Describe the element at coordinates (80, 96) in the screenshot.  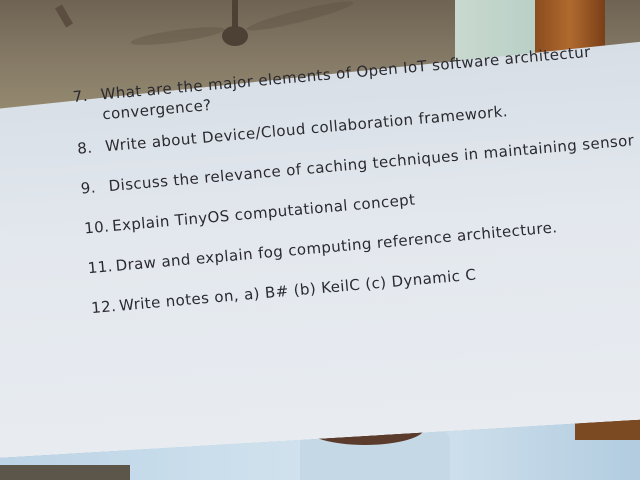
I see `question-number: 7.` at that location.